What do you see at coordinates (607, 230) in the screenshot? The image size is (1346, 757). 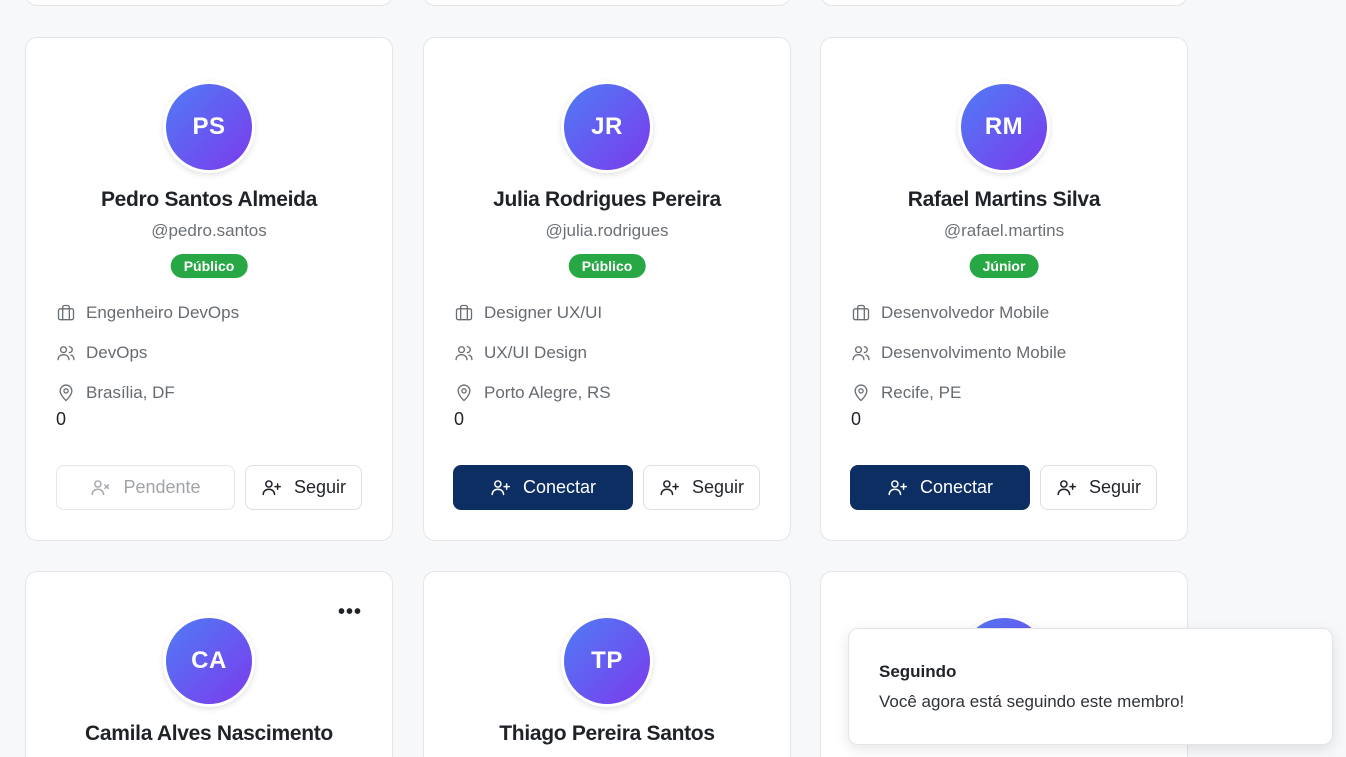 I see `member-handle: @julia.rodrigues` at bounding box center [607, 230].